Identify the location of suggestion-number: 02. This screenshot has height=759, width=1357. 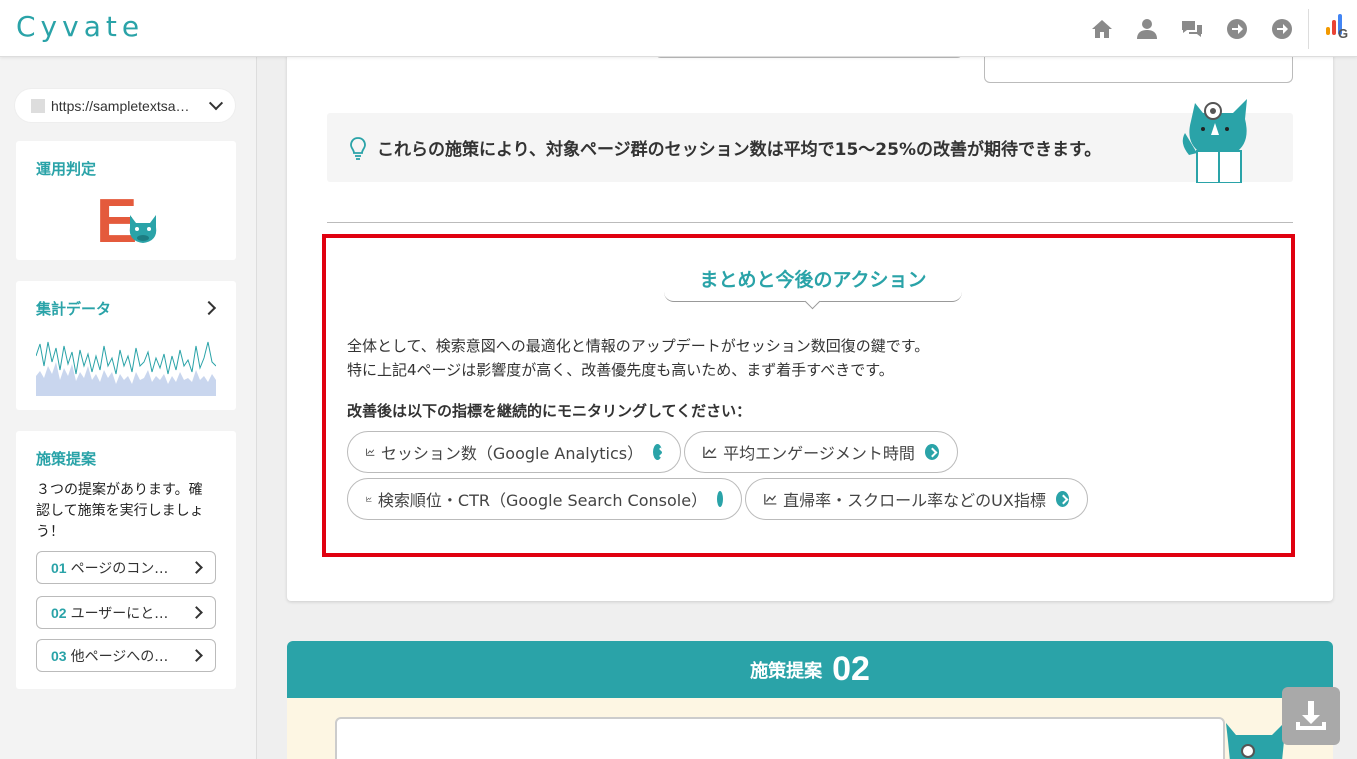
(59, 612).